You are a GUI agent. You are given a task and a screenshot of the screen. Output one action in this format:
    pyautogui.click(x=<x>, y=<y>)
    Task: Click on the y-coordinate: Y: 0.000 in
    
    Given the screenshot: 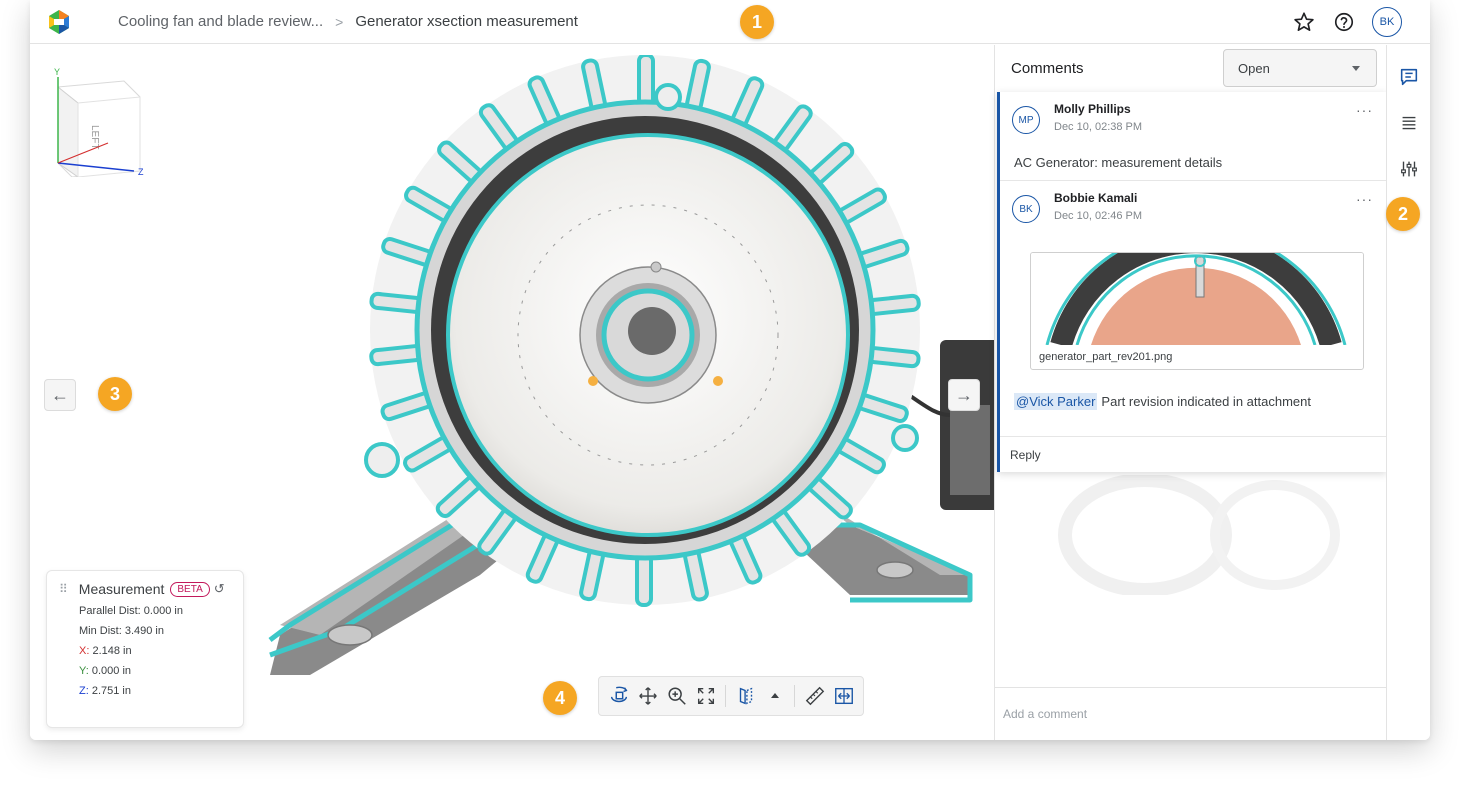 What is the action you would take?
    pyautogui.click(x=155, y=671)
    